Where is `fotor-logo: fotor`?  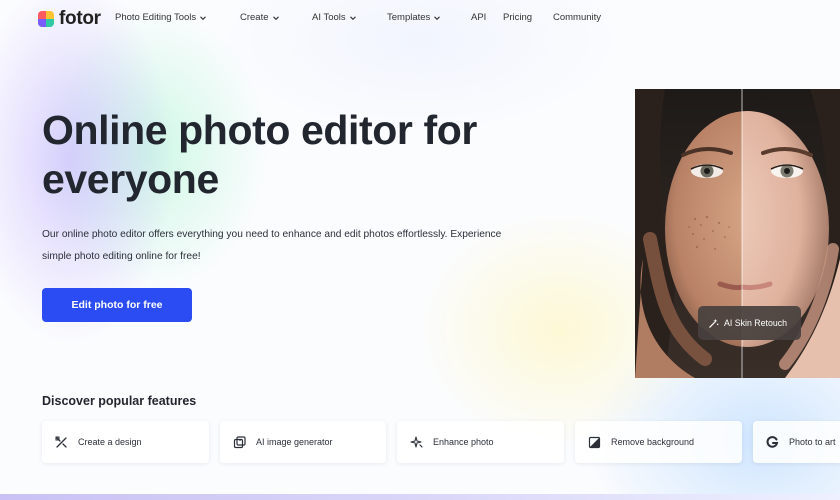 fotor-logo: fotor is located at coordinates (69, 19).